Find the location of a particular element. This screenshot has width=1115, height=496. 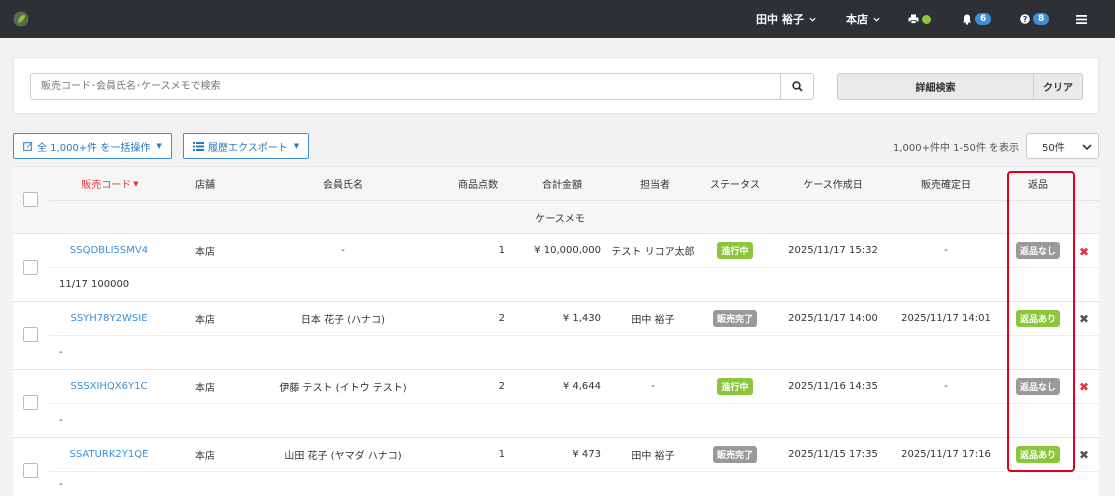

user-menu: 田中 裕子 is located at coordinates (786, 19).